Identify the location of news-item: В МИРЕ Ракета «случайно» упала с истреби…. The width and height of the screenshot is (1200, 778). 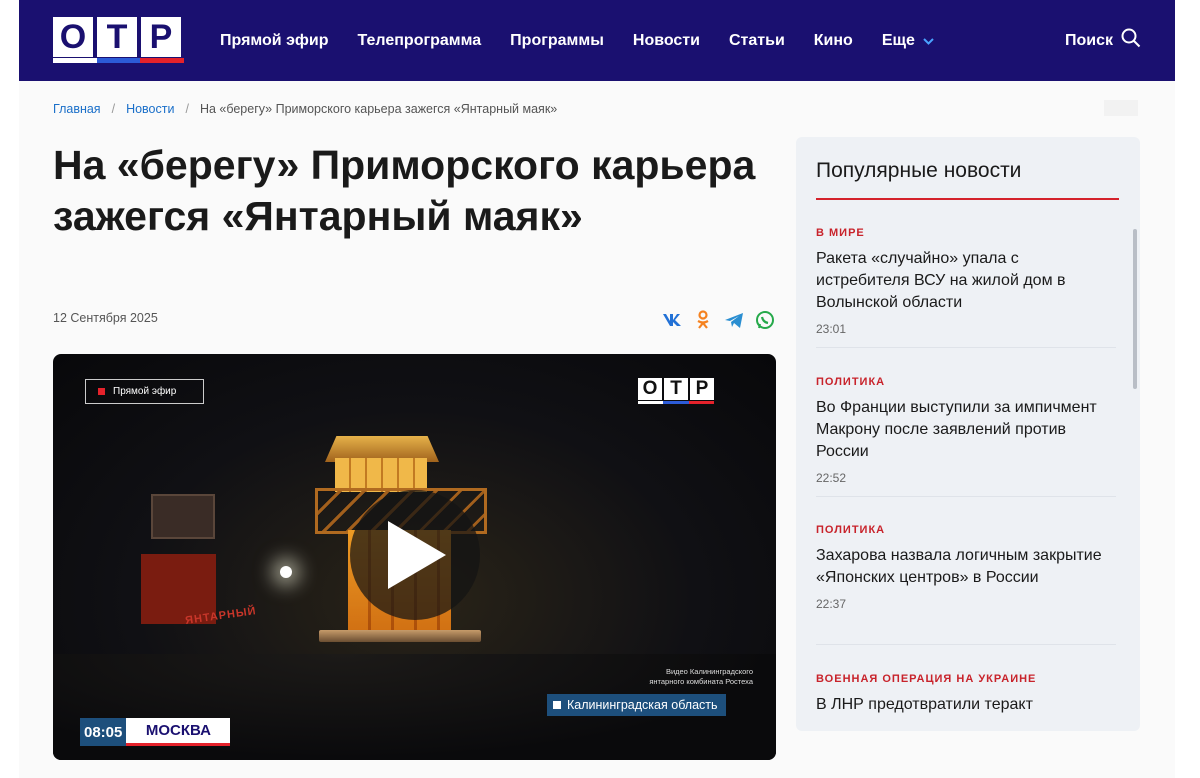
(961, 281).